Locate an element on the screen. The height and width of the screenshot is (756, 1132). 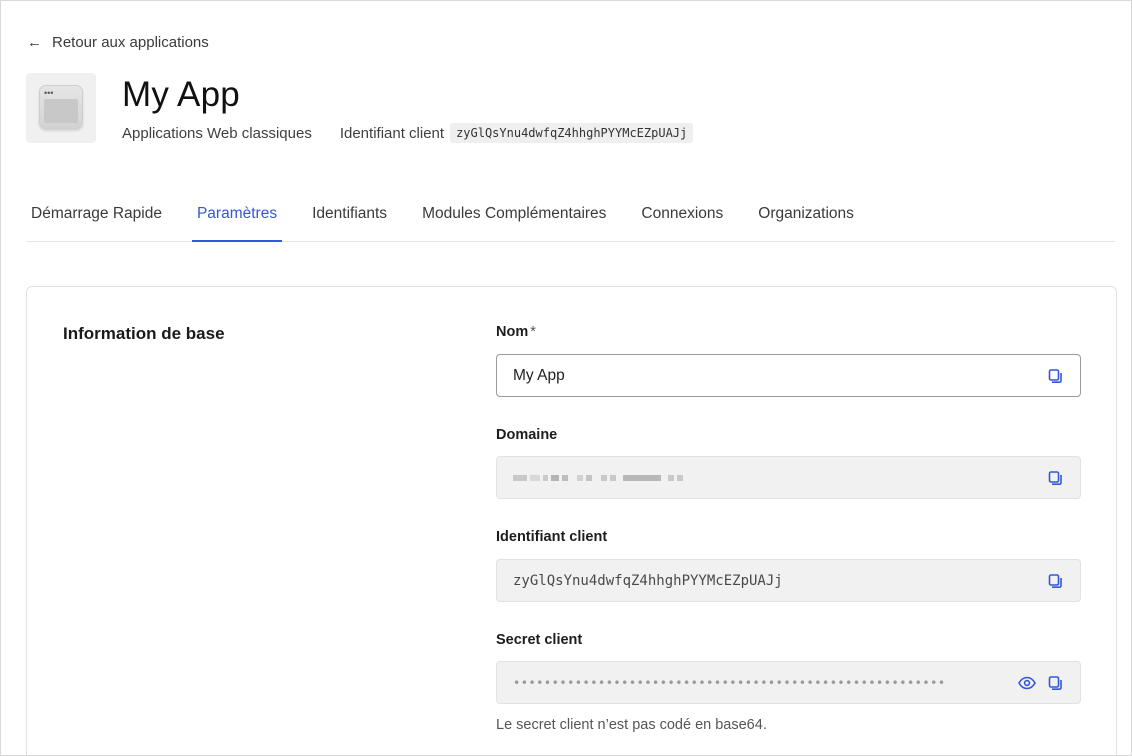
tab-settings: Paramètres is located at coordinates (237, 218).